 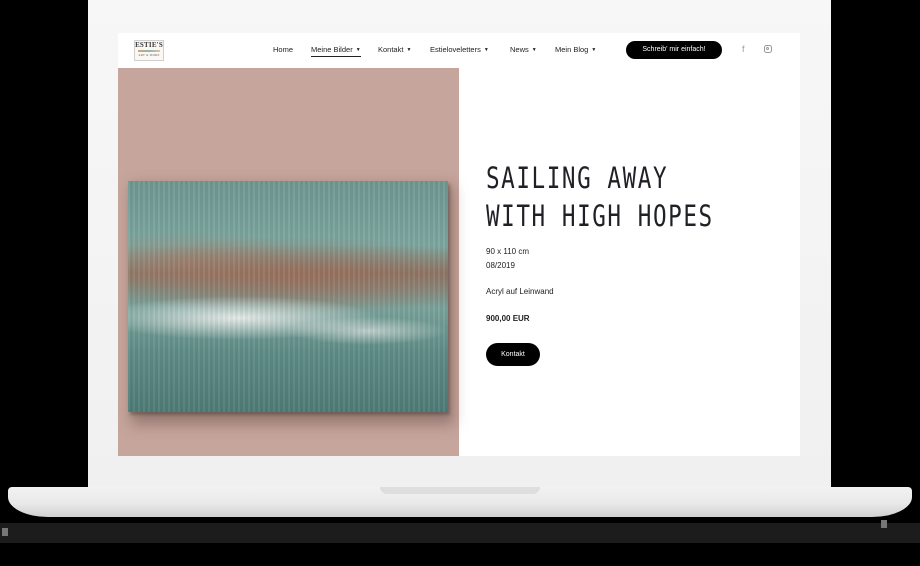 I want to click on artwork-date: 08/2019, so click(x=500, y=265).